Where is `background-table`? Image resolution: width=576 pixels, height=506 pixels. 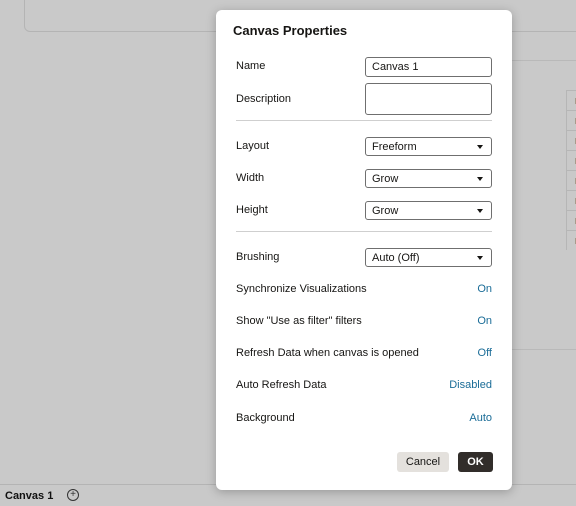 background-table is located at coordinates (571, 170).